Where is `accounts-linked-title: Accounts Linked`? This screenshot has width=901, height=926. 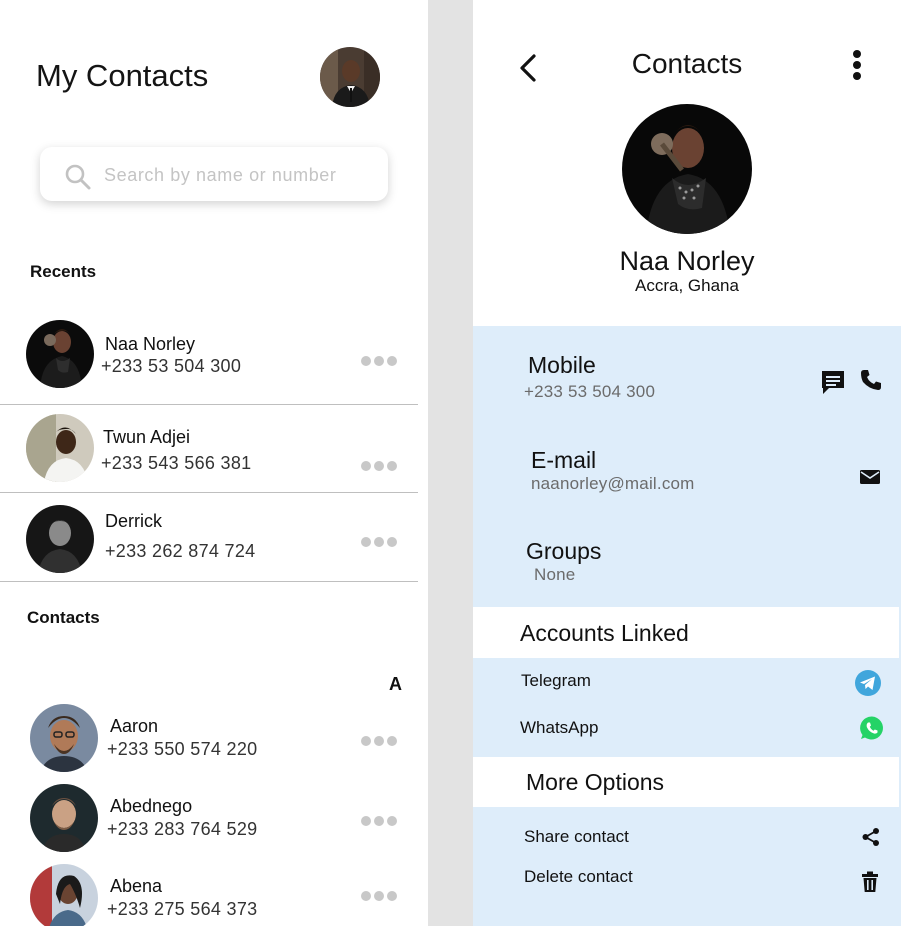 accounts-linked-title: Accounts Linked is located at coordinates (604, 633).